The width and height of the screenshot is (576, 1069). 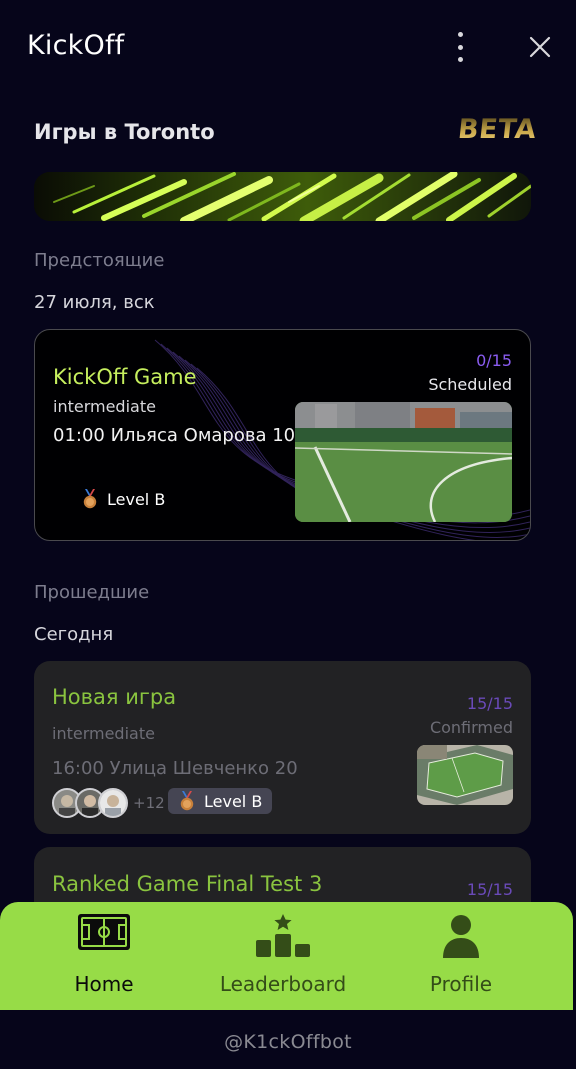 What do you see at coordinates (104, 932) in the screenshot?
I see `field-icon` at bounding box center [104, 932].